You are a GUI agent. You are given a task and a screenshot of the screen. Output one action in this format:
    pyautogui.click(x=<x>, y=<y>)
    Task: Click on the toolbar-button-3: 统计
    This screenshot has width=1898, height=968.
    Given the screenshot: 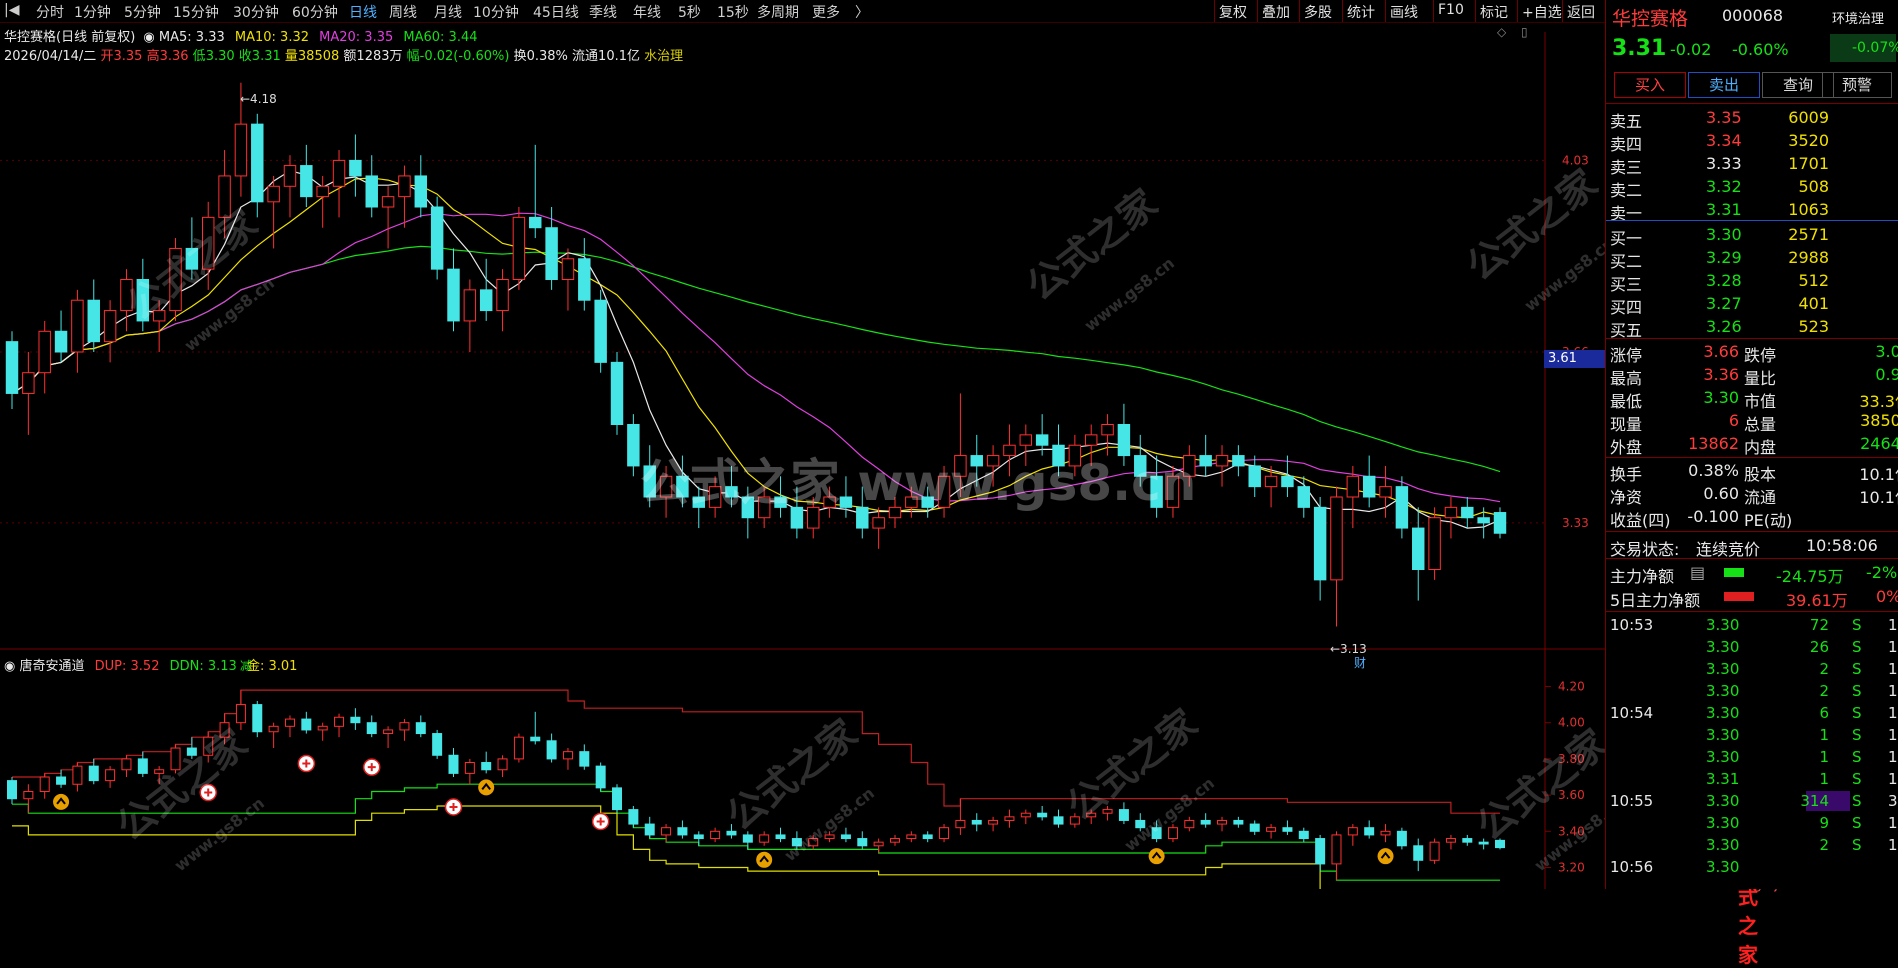 What is the action you would take?
    pyautogui.click(x=1361, y=12)
    